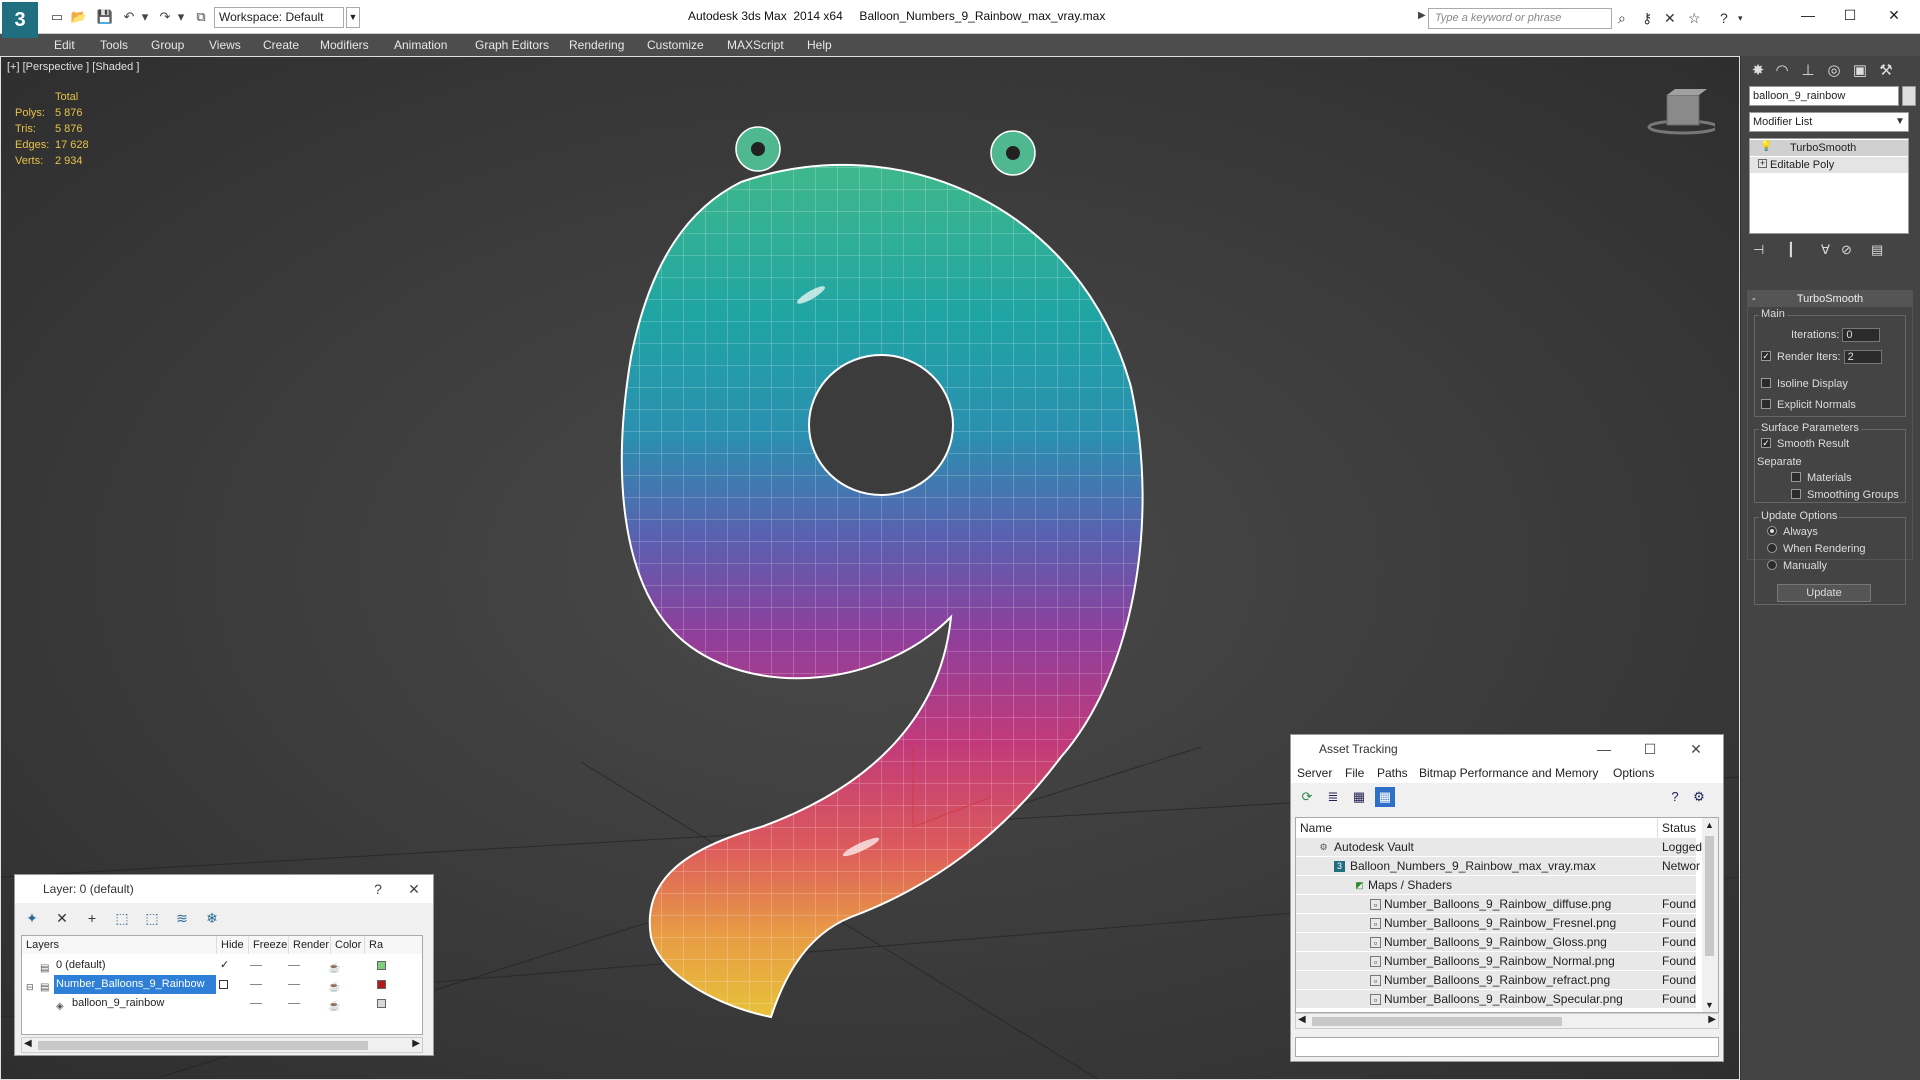 Image resolution: width=1920 pixels, height=1080 pixels. I want to click on delete-layer-icon: ✕, so click(62, 918).